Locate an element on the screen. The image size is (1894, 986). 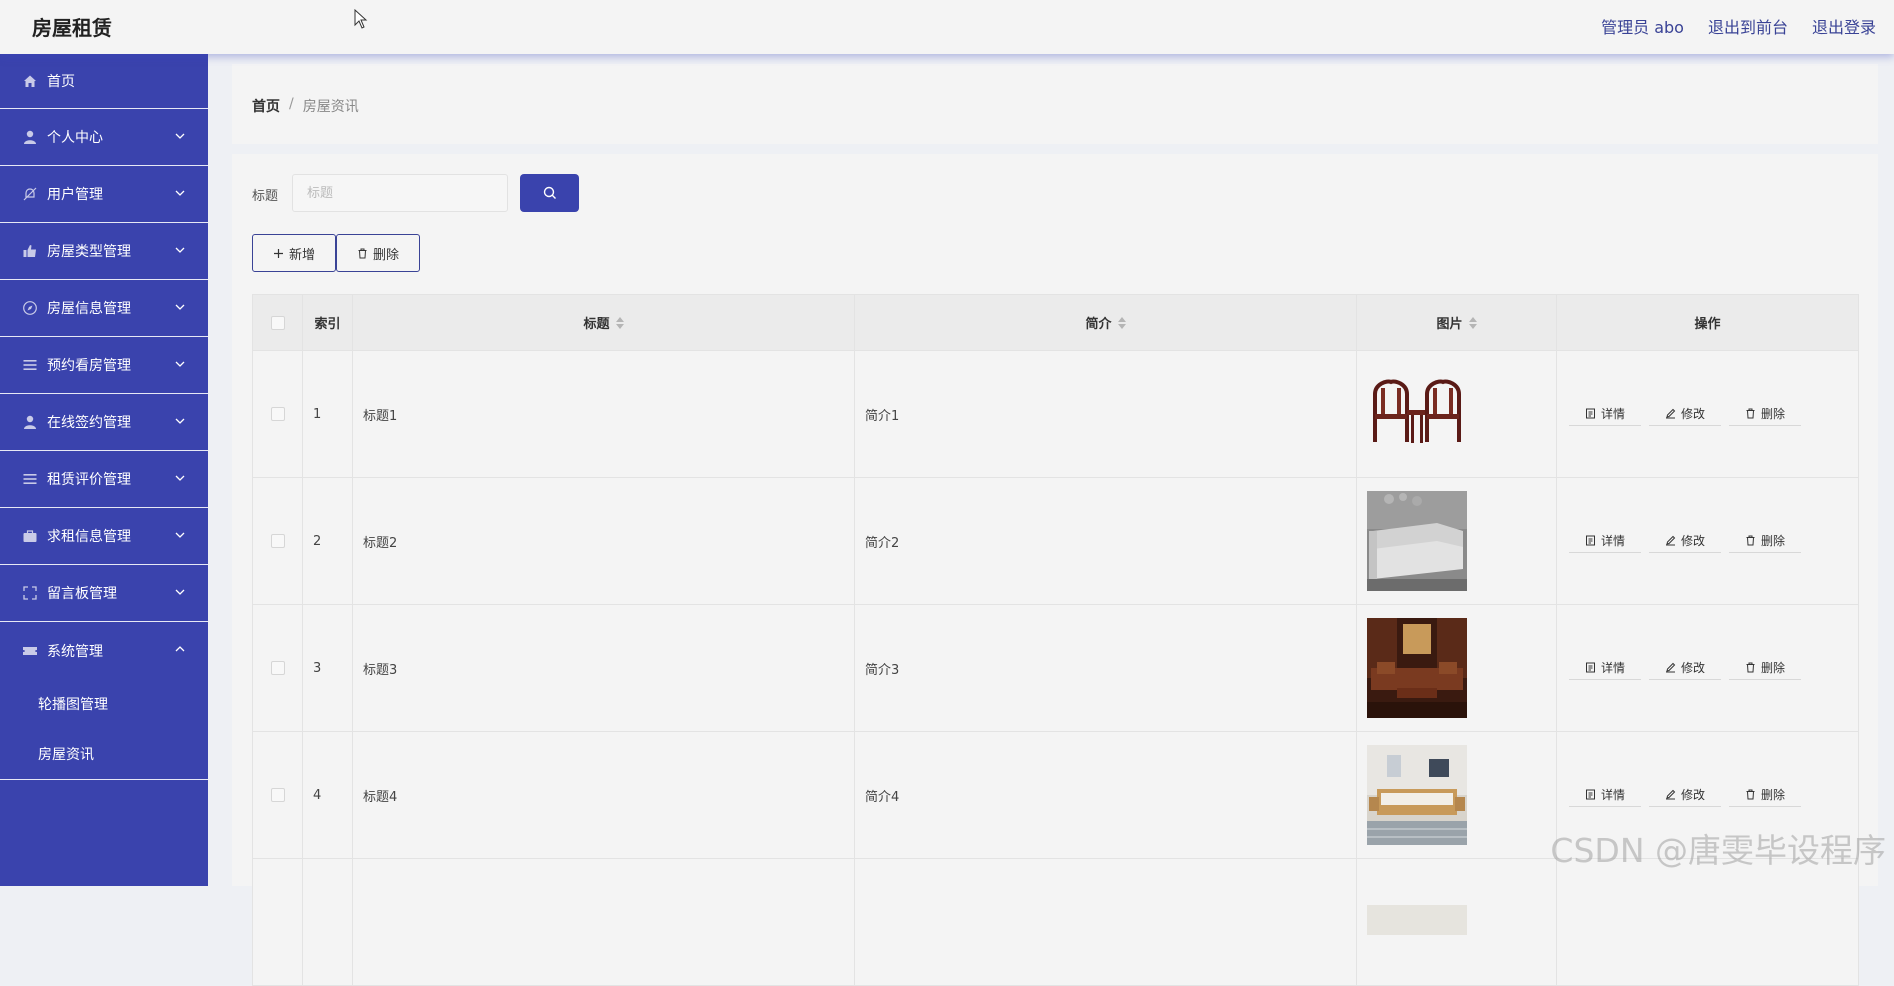
logout-link: 退出登录 is located at coordinates (1844, 26).